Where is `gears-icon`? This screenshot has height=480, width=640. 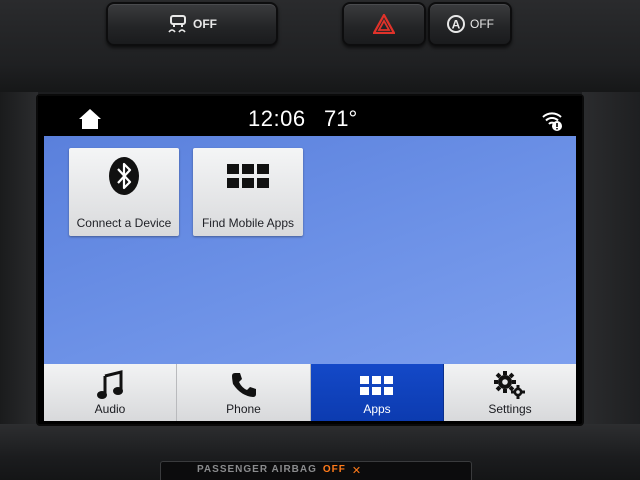 gears-icon is located at coordinates (509, 385).